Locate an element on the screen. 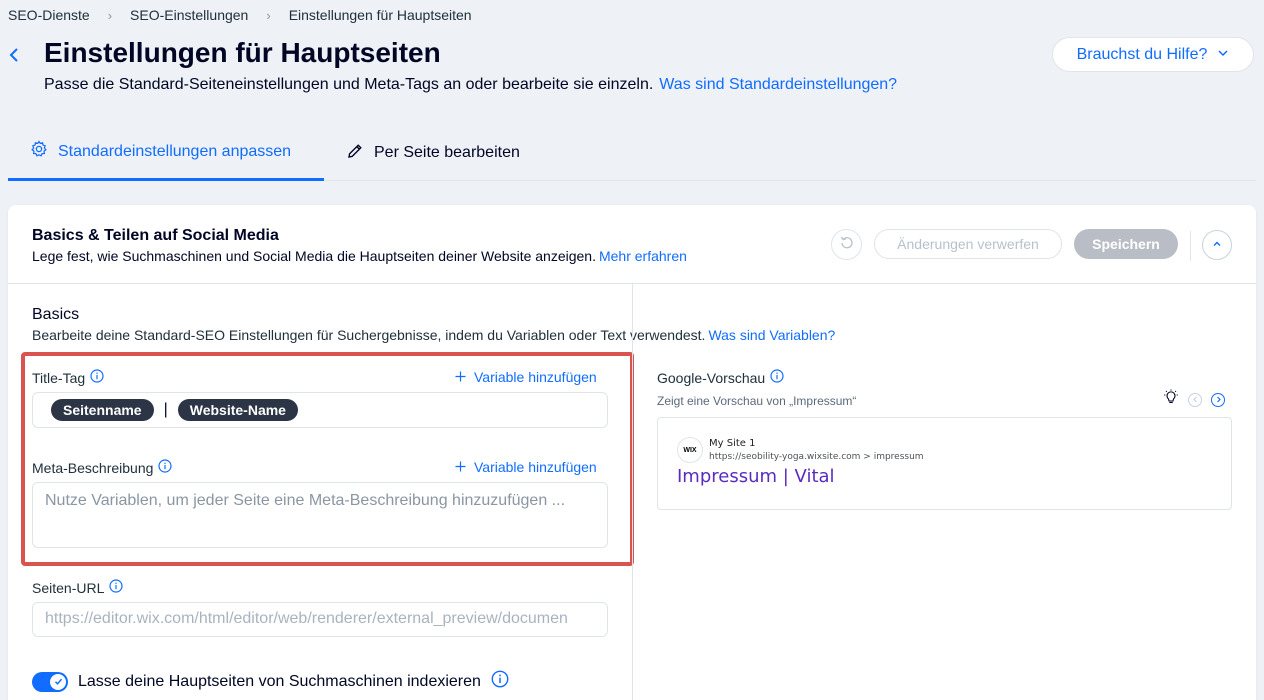 The height and width of the screenshot is (700, 1264). indexing-toggle is located at coordinates (50, 681).